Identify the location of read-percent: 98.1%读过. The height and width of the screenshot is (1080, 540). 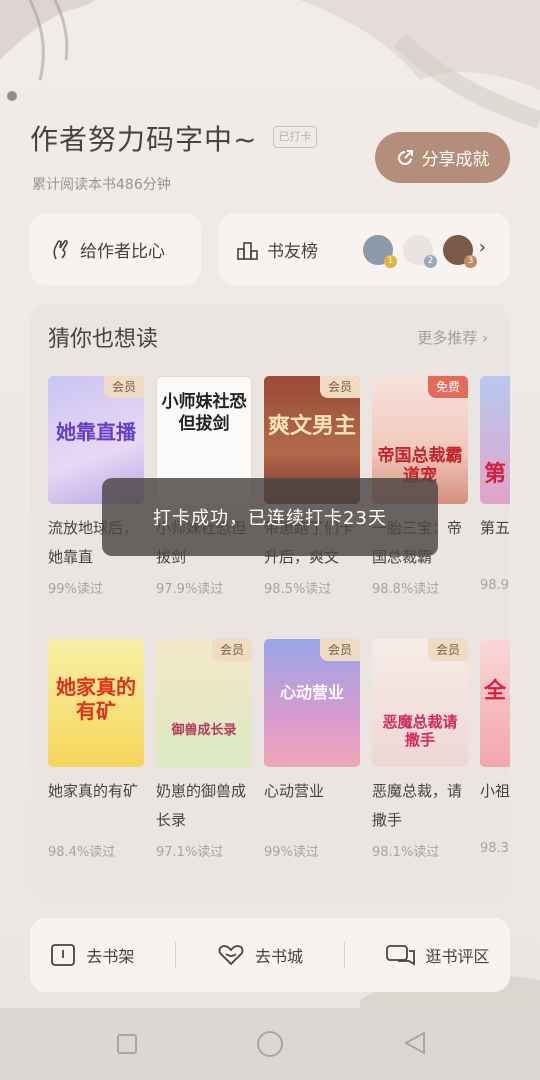
(406, 852).